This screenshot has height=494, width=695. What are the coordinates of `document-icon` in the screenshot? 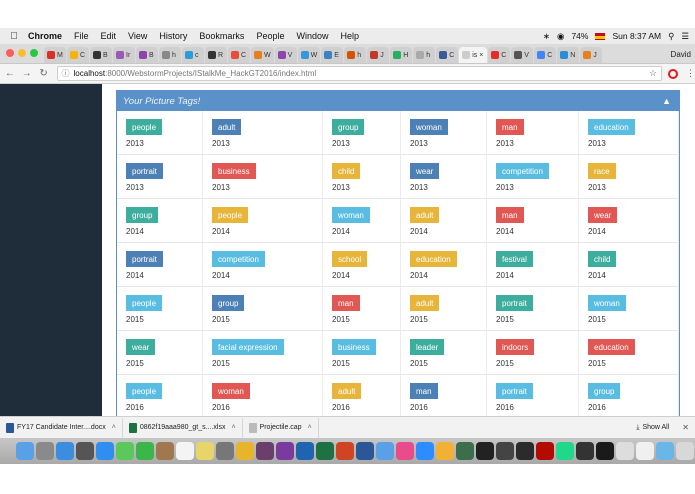 It's located at (645, 451).